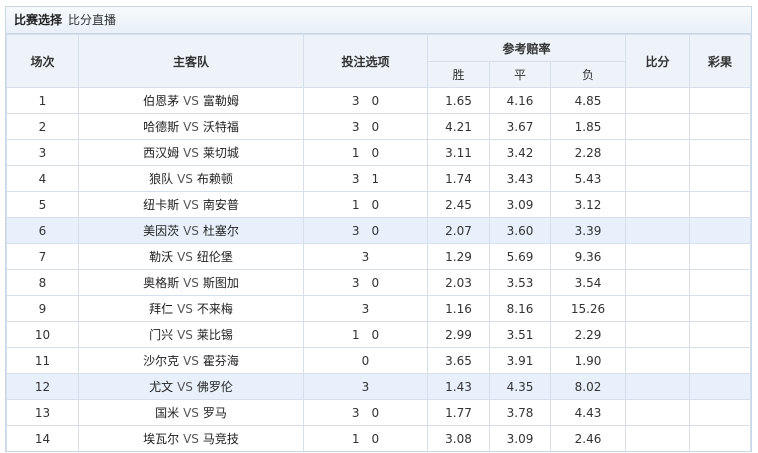  I want to click on odds-loss: 3.39, so click(588, 230).